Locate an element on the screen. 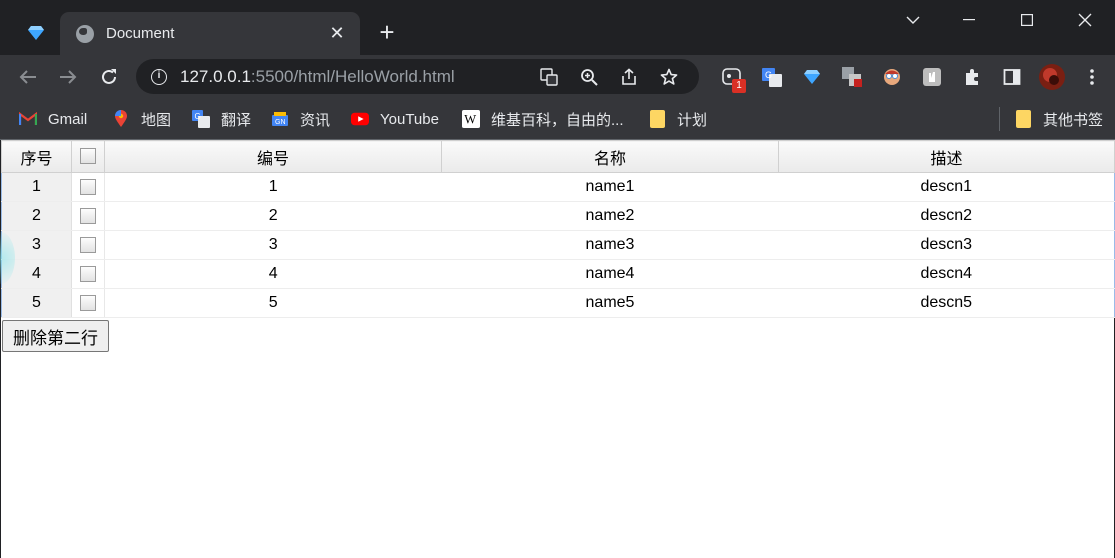  header-id: 编号 is located at coordinates (273, 156).